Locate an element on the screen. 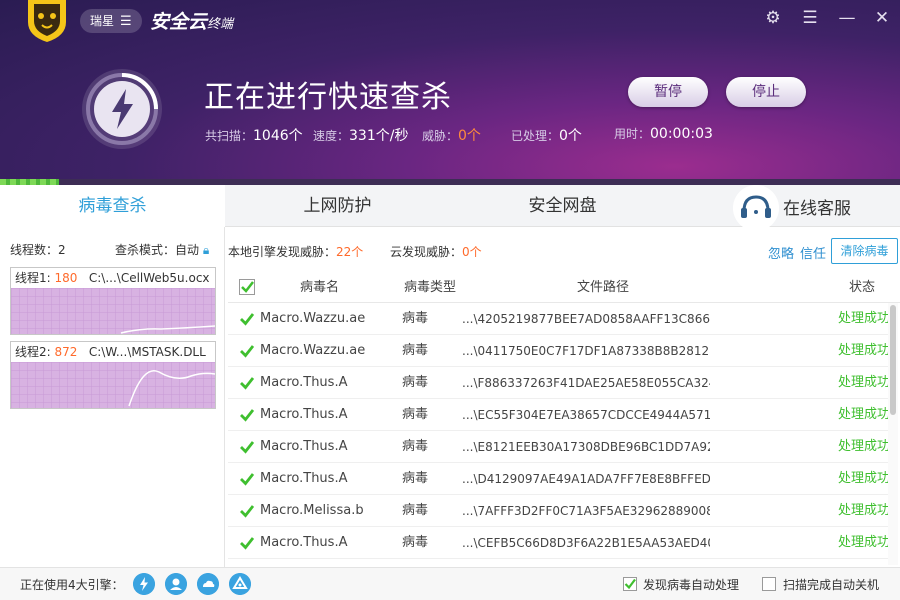 This screenshot has height=600, width=900. lion-logo-icon is located at coordinates (47, 21).